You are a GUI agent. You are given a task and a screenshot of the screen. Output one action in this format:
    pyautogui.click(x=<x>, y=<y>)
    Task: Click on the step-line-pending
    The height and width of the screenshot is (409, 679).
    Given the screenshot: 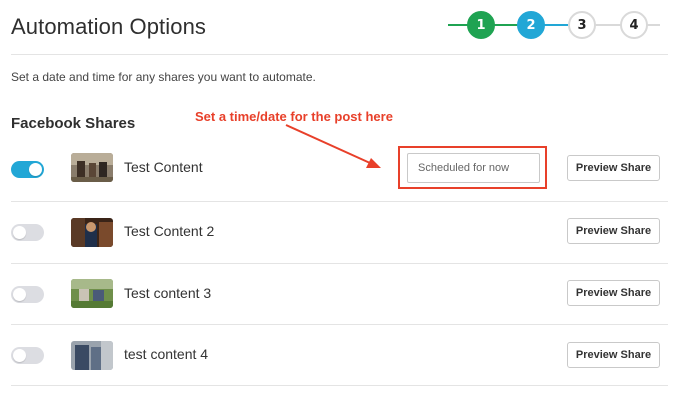 What is the action you would take?
    pyautogui.click(x=607, y=25)
    